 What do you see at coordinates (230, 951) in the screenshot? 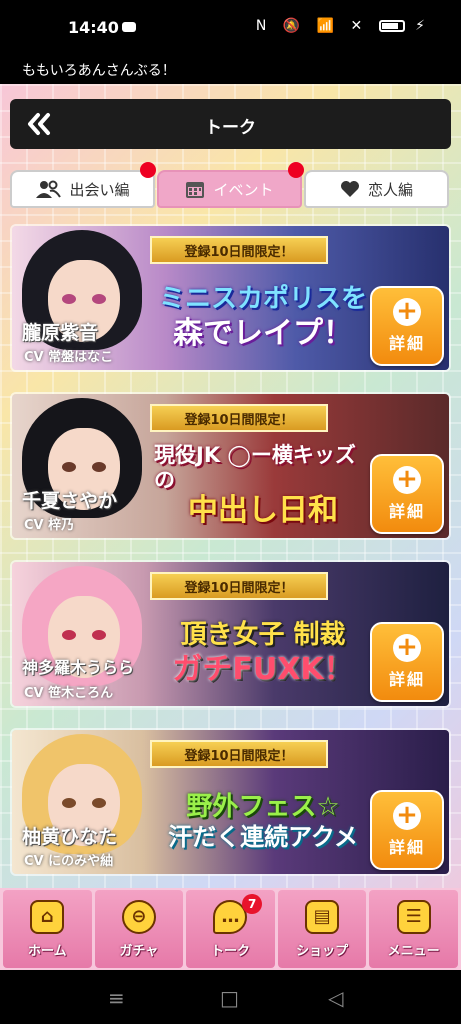
I see `nav-talk-label: トーク` at bounding box center [230, 951].